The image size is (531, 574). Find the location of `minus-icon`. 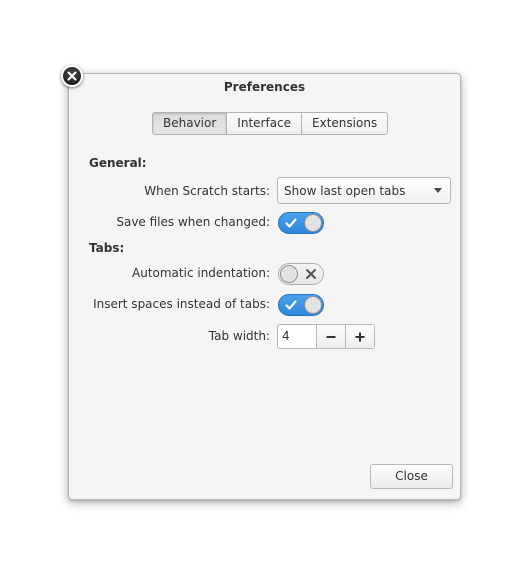

minus-icon is located at coordinates (331, 336).